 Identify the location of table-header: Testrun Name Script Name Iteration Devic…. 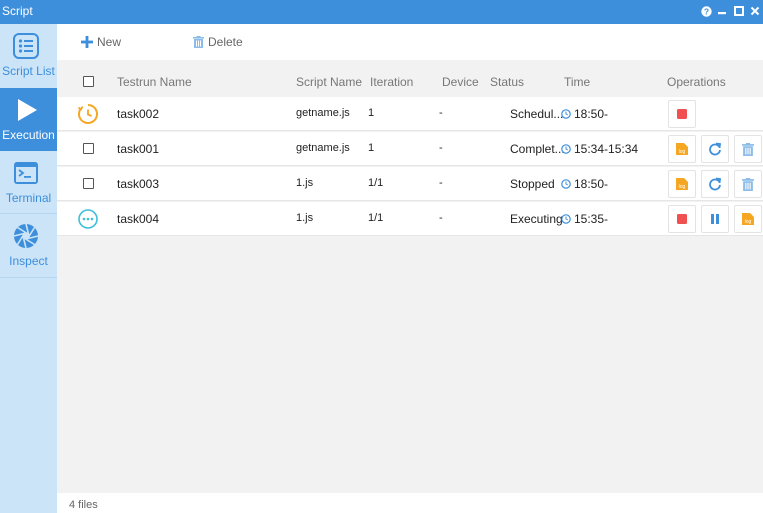
(410, 82).